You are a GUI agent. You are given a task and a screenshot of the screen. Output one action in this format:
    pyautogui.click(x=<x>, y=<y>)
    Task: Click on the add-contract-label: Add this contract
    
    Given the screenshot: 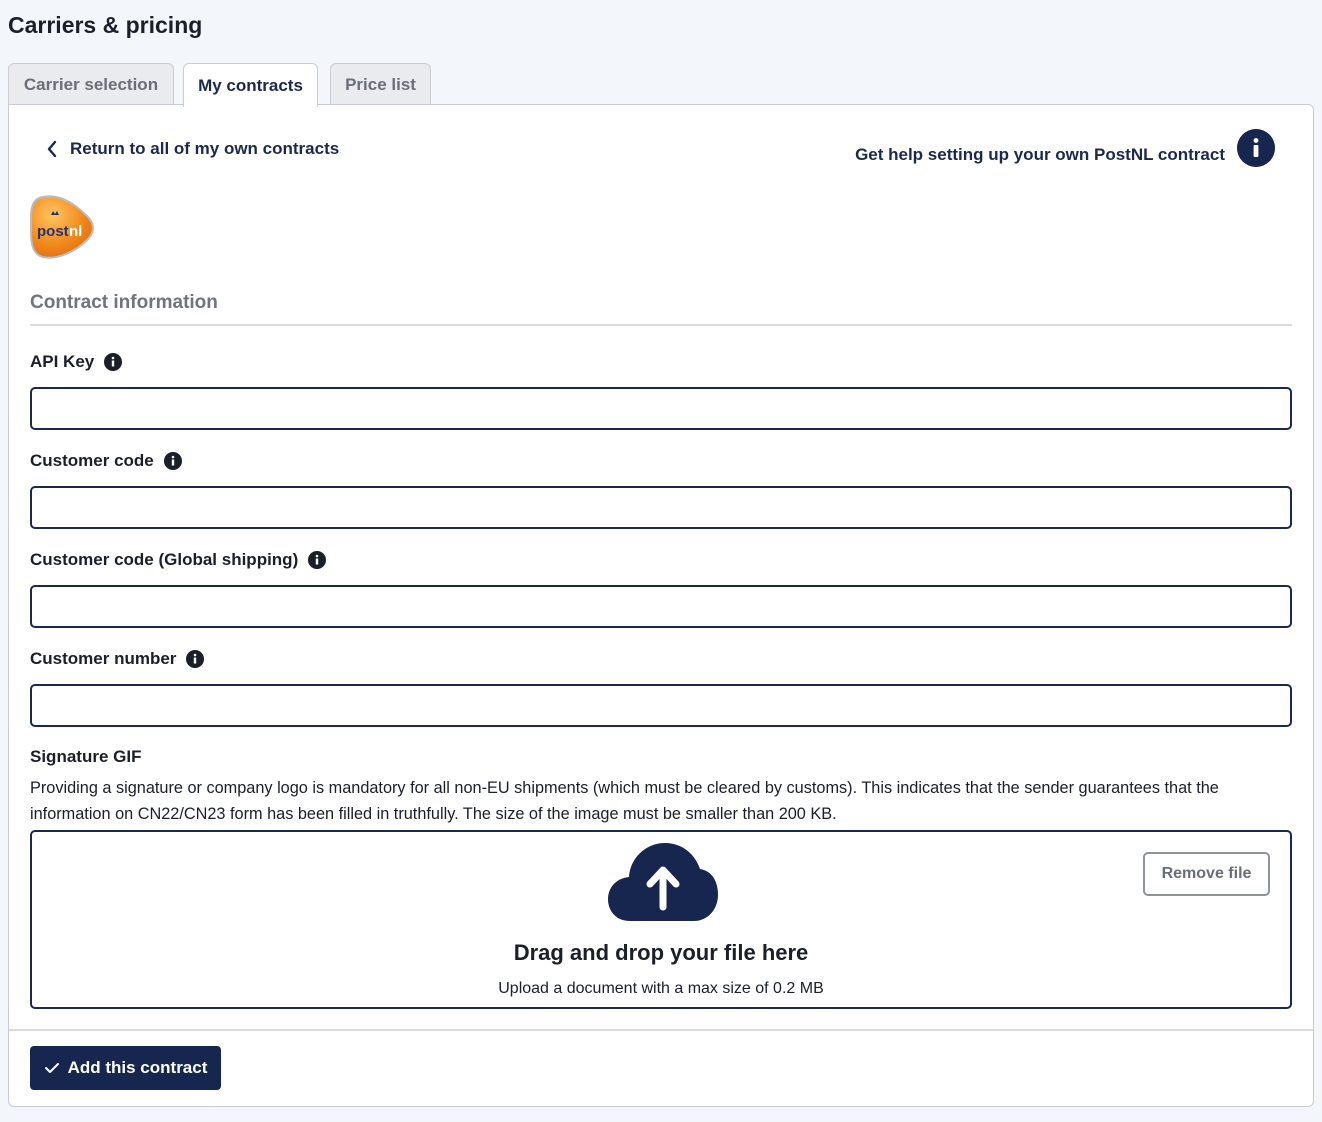 What is the action you would take?
    pyautogui.click(x=137, y=1067)
    